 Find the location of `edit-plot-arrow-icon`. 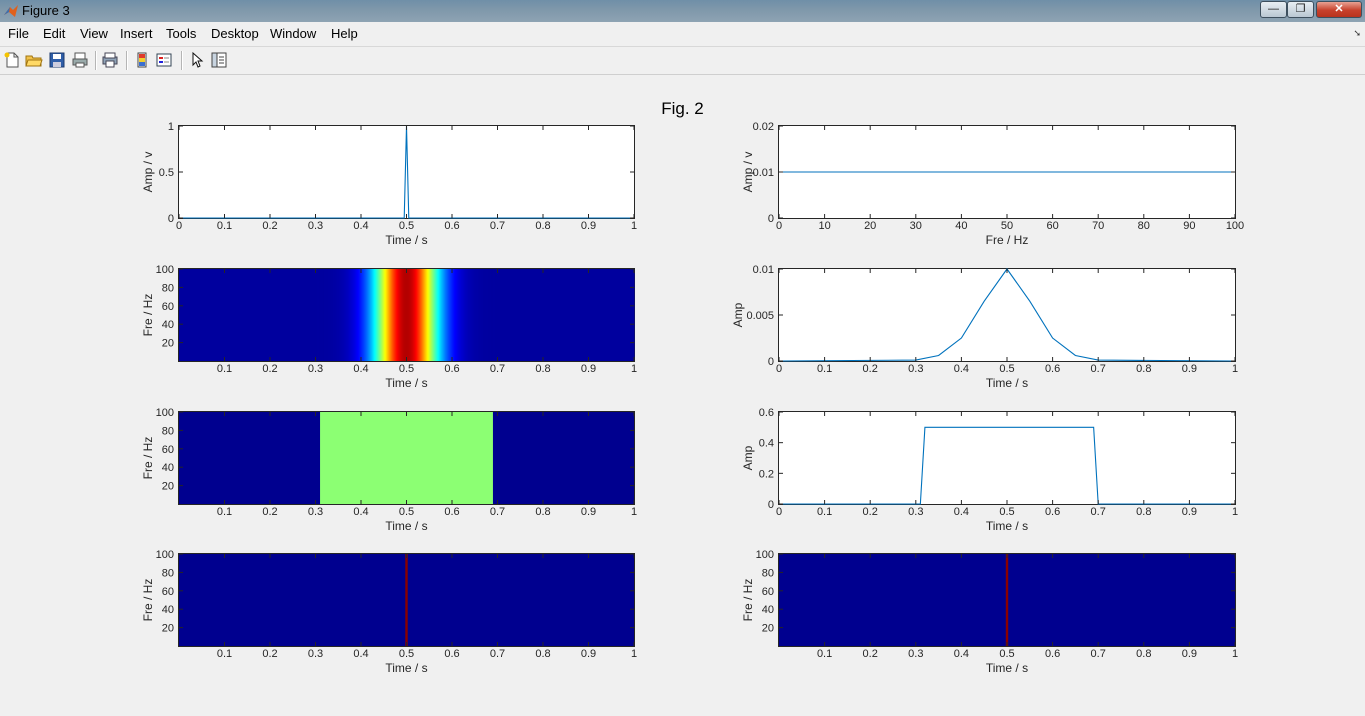

edit-plot-arrow-icon is located at coordinates (197, 60).